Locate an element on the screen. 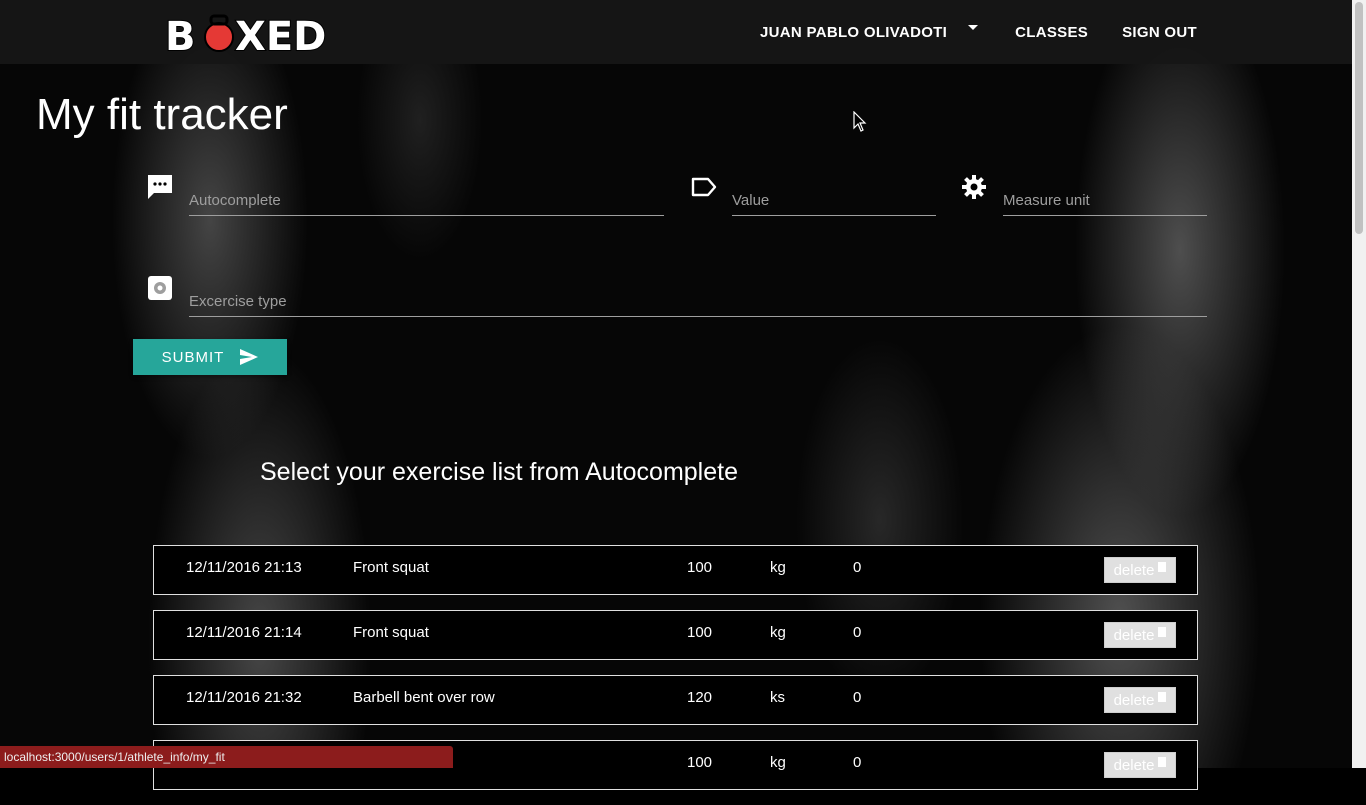  boxed-logo: B XED is located at coordinates (246, 34).